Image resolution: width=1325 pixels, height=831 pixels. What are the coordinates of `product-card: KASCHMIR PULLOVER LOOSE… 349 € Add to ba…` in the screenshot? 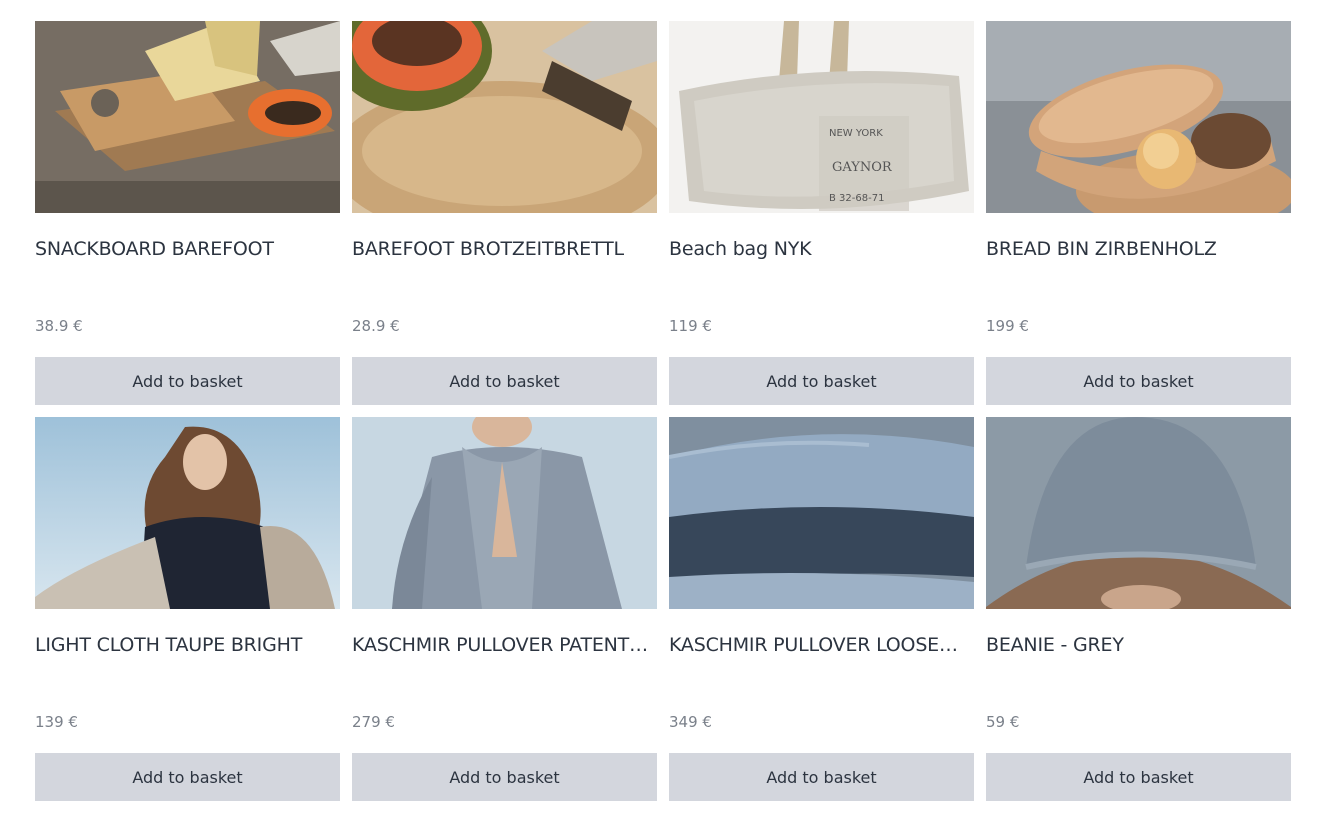 It's located at (821, 609).